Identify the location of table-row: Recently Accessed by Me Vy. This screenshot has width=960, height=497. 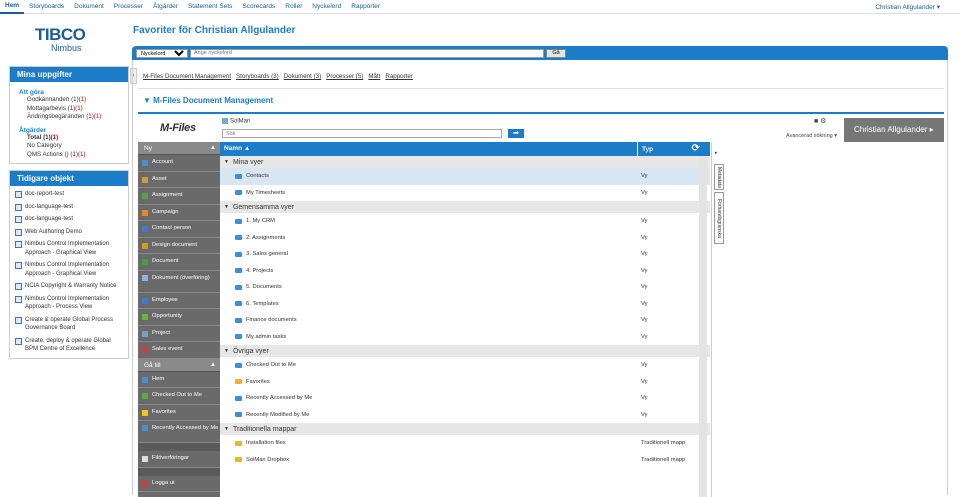
(465, 398).